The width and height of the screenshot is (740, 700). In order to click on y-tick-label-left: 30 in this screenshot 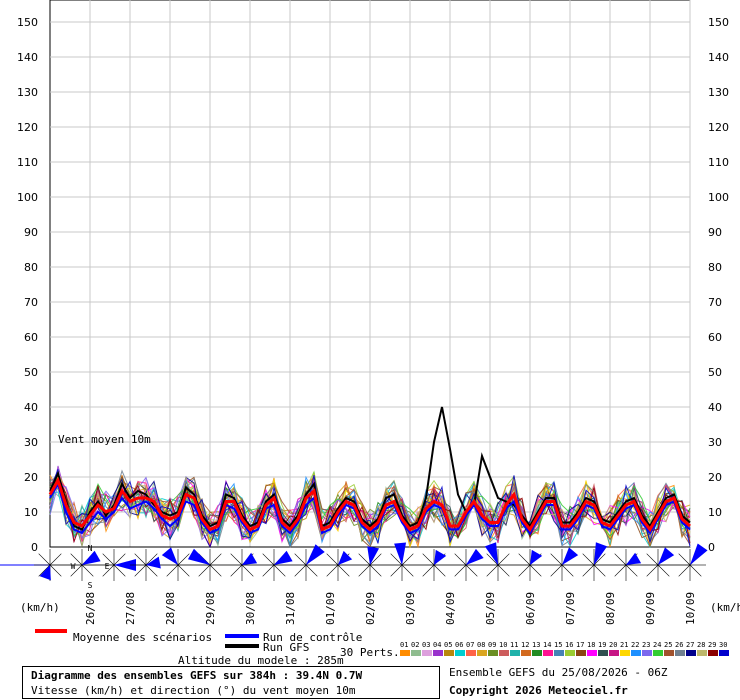, I will do `click(31, 442)`.